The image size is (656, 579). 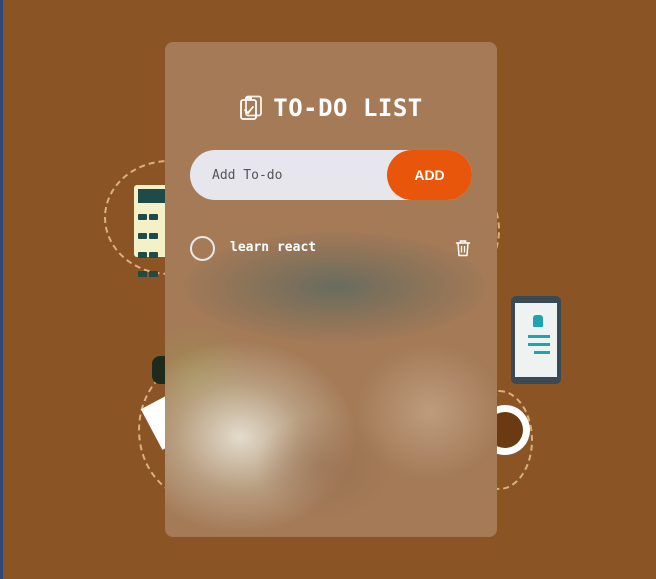 What do you see at coordinates (348, 108) in the screenshot?
I see `app-title: TO-DO LIST` at bounding box center [348, 108].